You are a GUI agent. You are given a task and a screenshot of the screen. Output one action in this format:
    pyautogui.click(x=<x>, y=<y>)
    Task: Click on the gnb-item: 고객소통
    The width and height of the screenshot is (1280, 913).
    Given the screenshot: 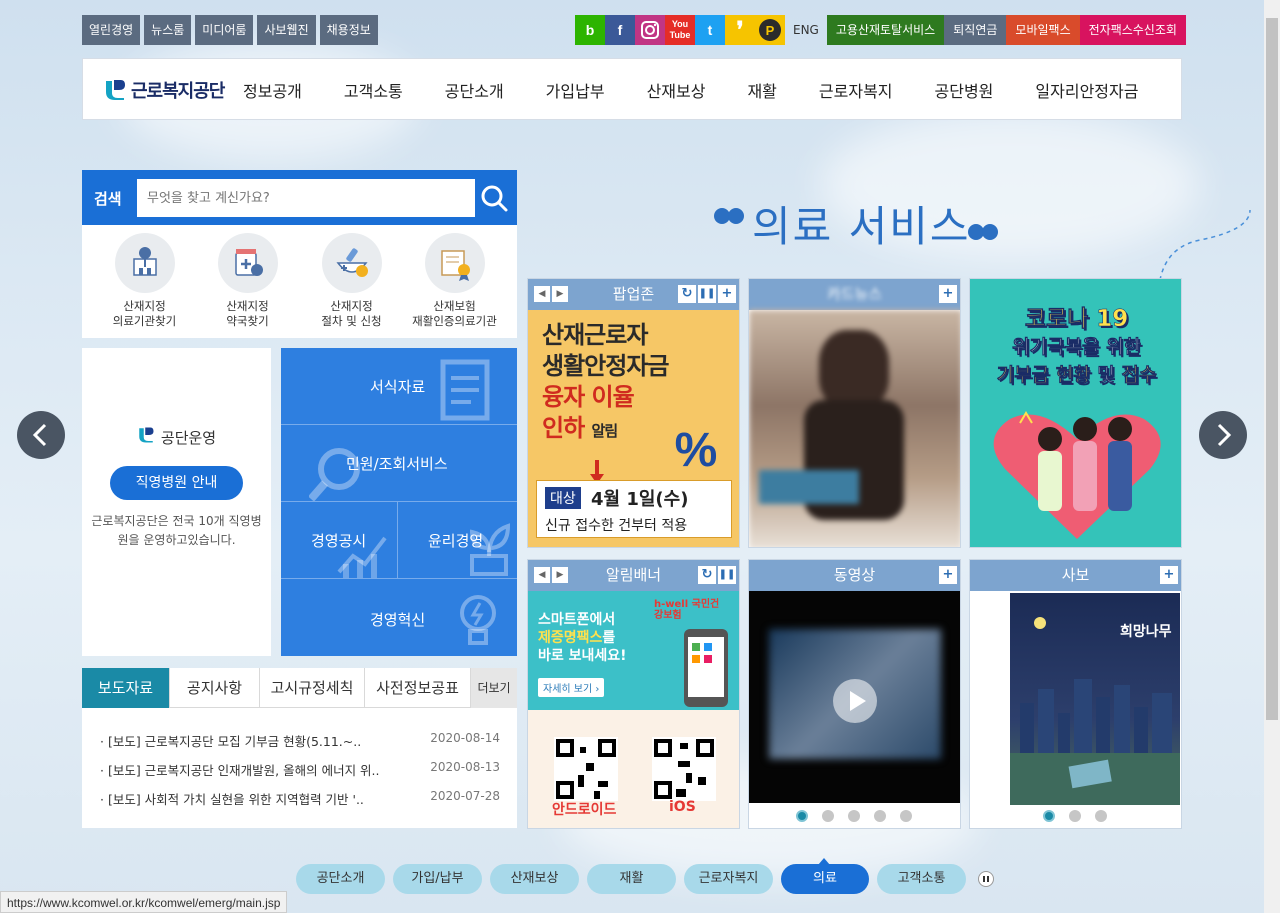 What is the action you would take?
    pyautogui.click(x=373, y=90)
    